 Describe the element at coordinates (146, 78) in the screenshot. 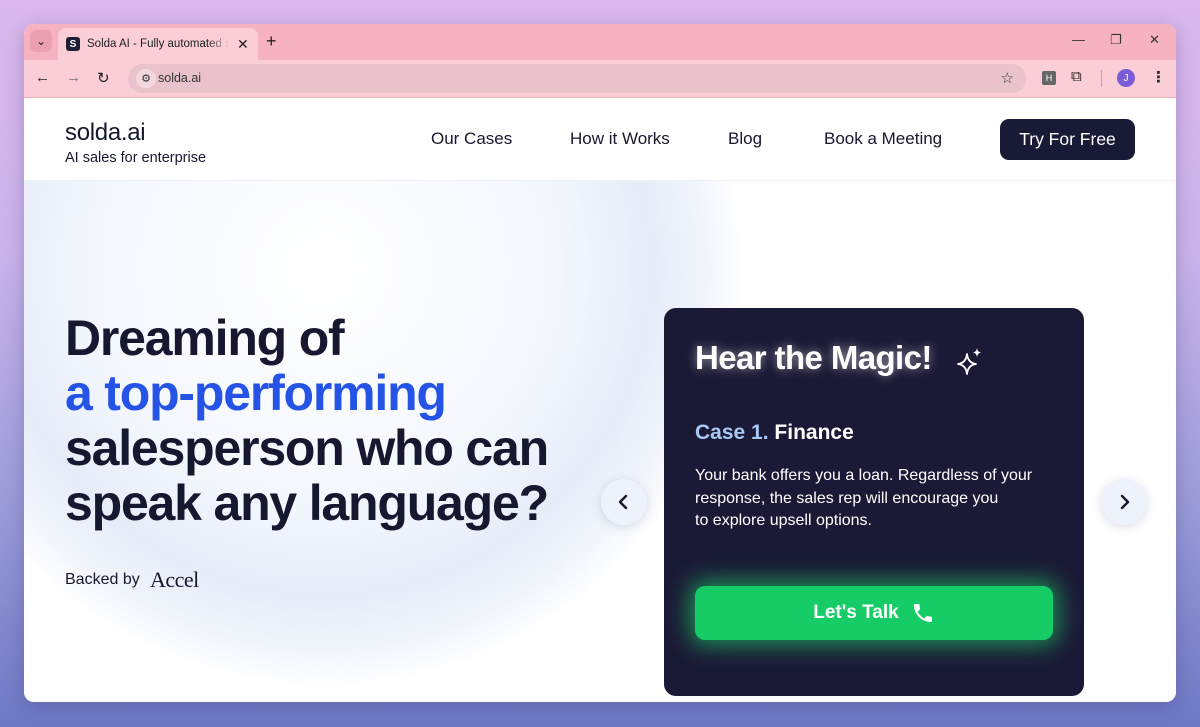

I see `site-info-icon: ⚙` at that location.